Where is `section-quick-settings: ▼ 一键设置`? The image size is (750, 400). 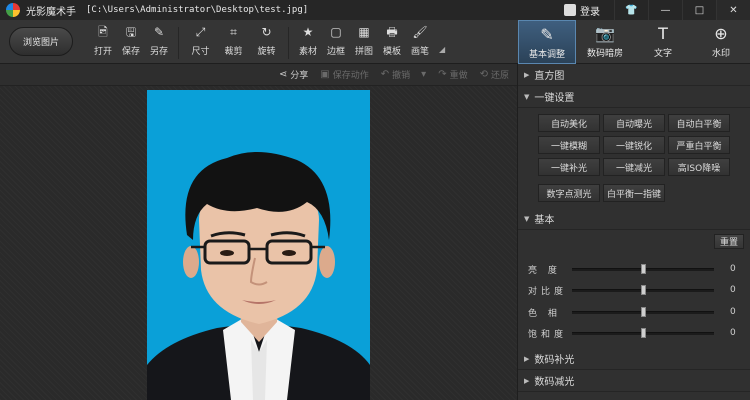 section-quick-settings: ▼ 一键设置 is located at coordinates (634, 97).